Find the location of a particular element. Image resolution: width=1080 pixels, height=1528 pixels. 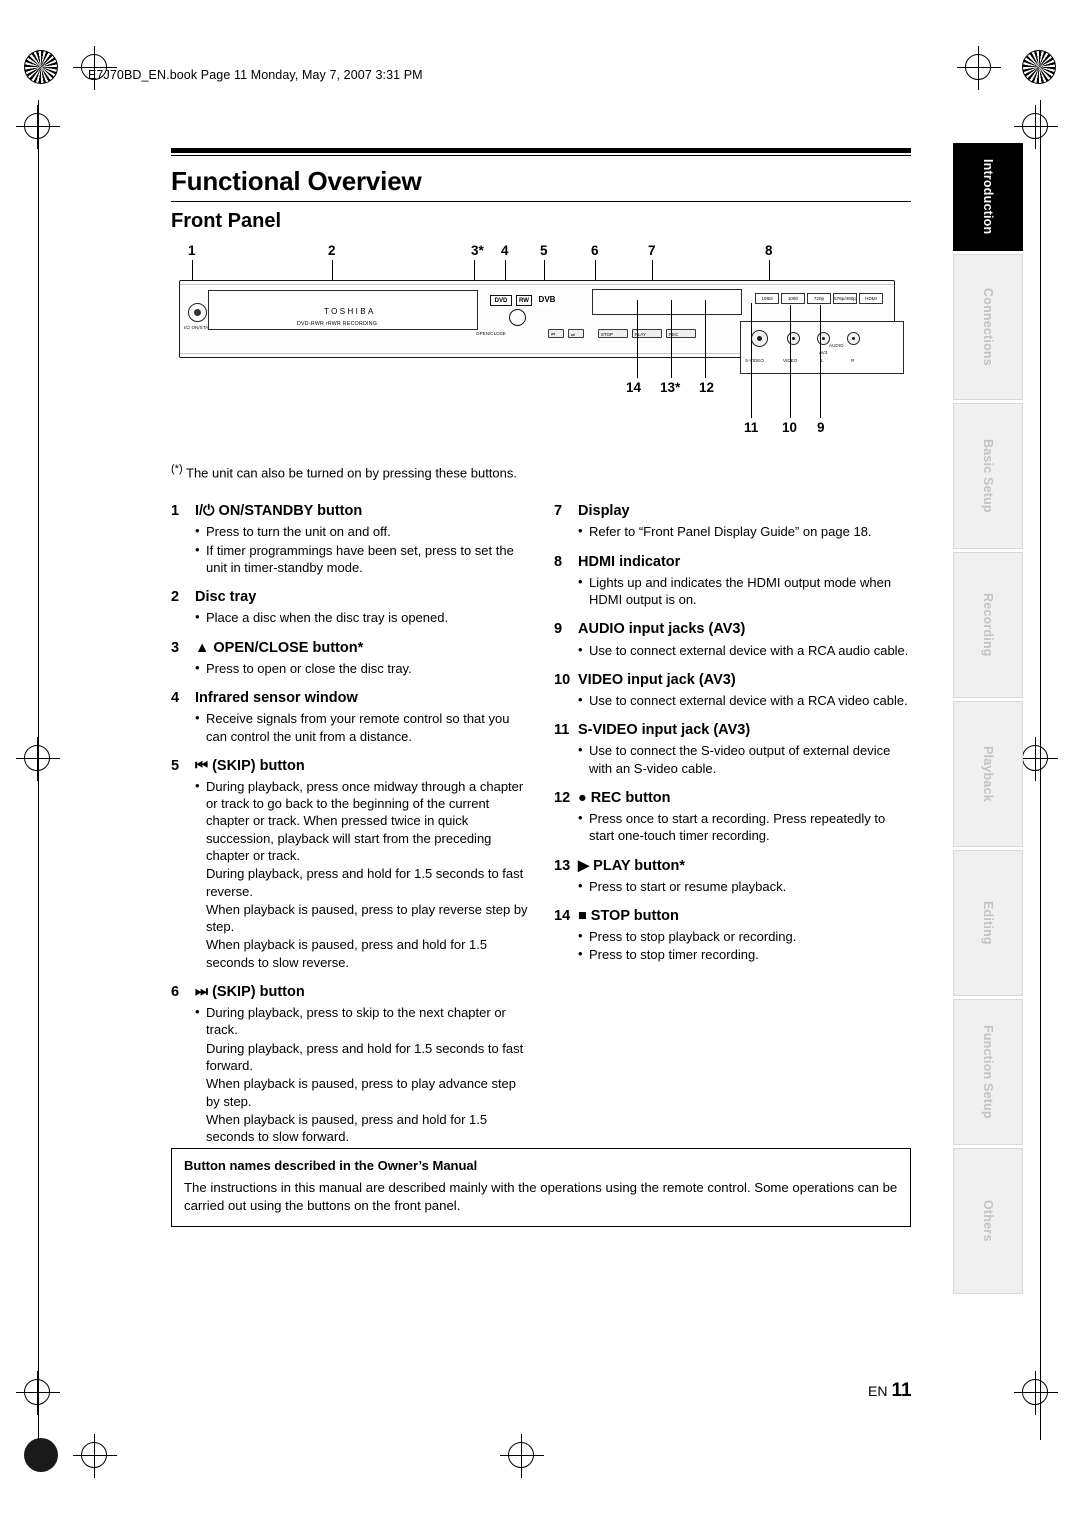

feature-item-number: 11 is located at coordinates (562, 730).